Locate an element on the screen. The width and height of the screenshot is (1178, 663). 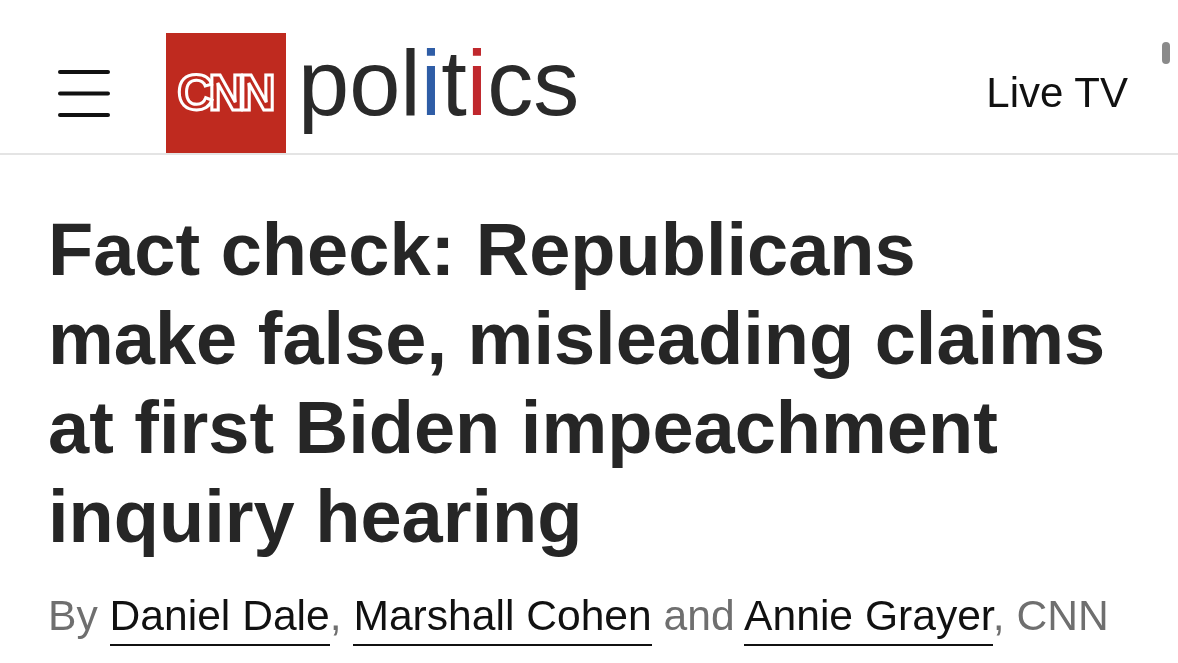
author-link: Annie Grayer is located at coordinates (868, 618).